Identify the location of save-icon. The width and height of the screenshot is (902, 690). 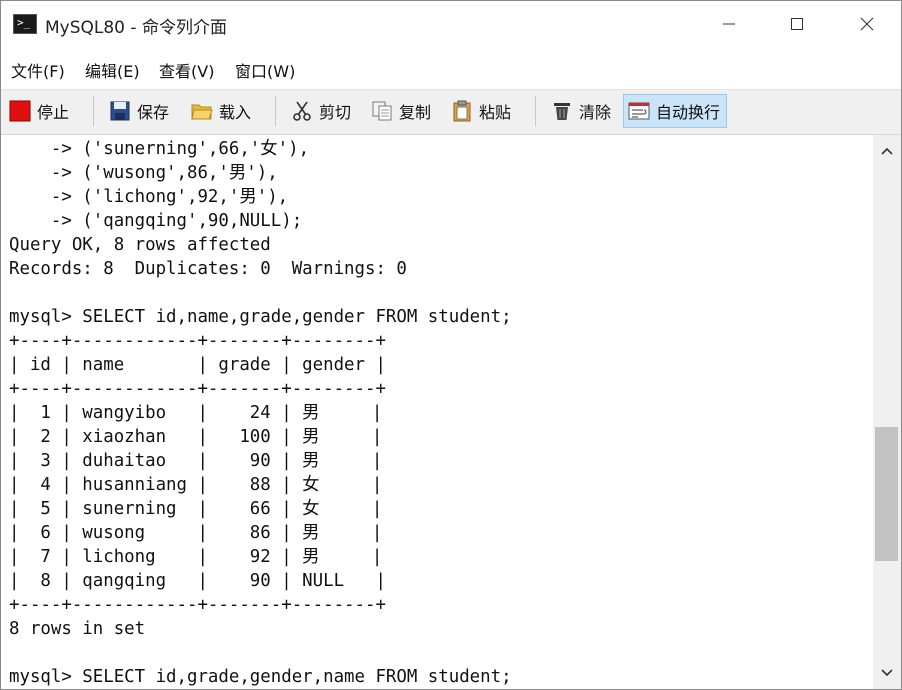
(120, 111).